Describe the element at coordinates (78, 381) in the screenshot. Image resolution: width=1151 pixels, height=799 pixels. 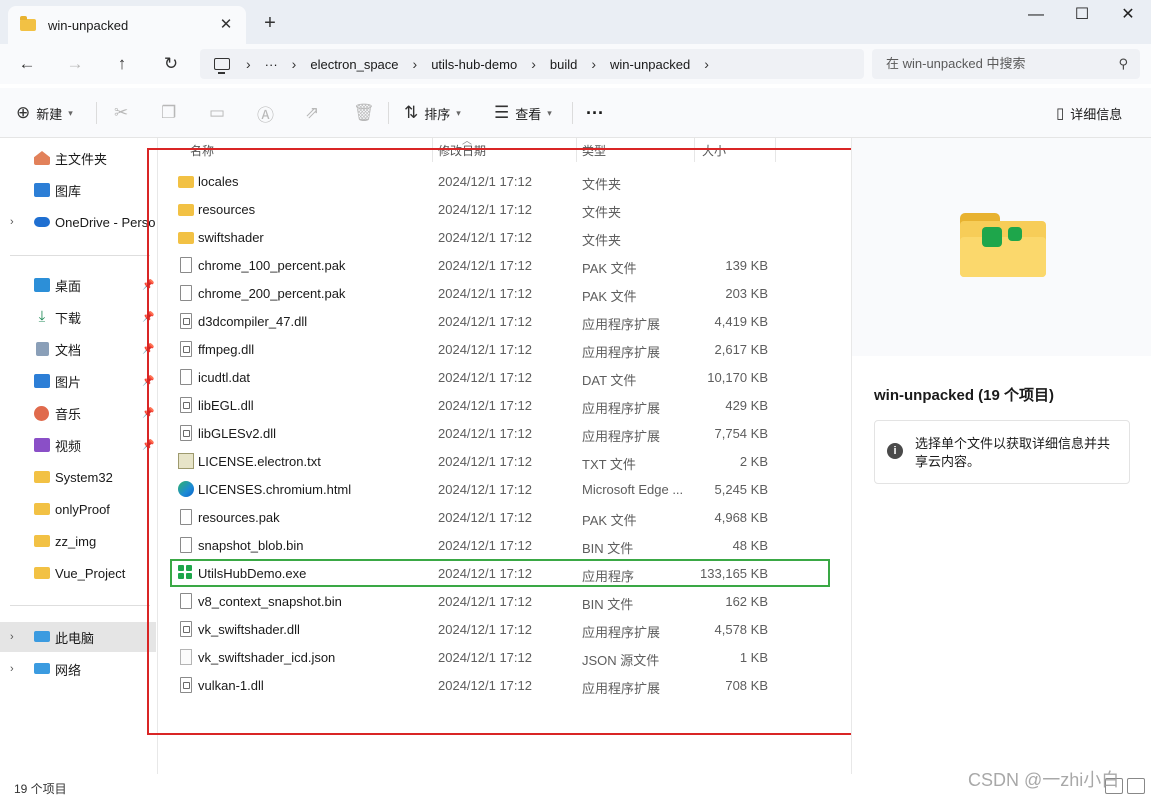
I see `sidebar-item-pictures: 图片 📌` at that location.